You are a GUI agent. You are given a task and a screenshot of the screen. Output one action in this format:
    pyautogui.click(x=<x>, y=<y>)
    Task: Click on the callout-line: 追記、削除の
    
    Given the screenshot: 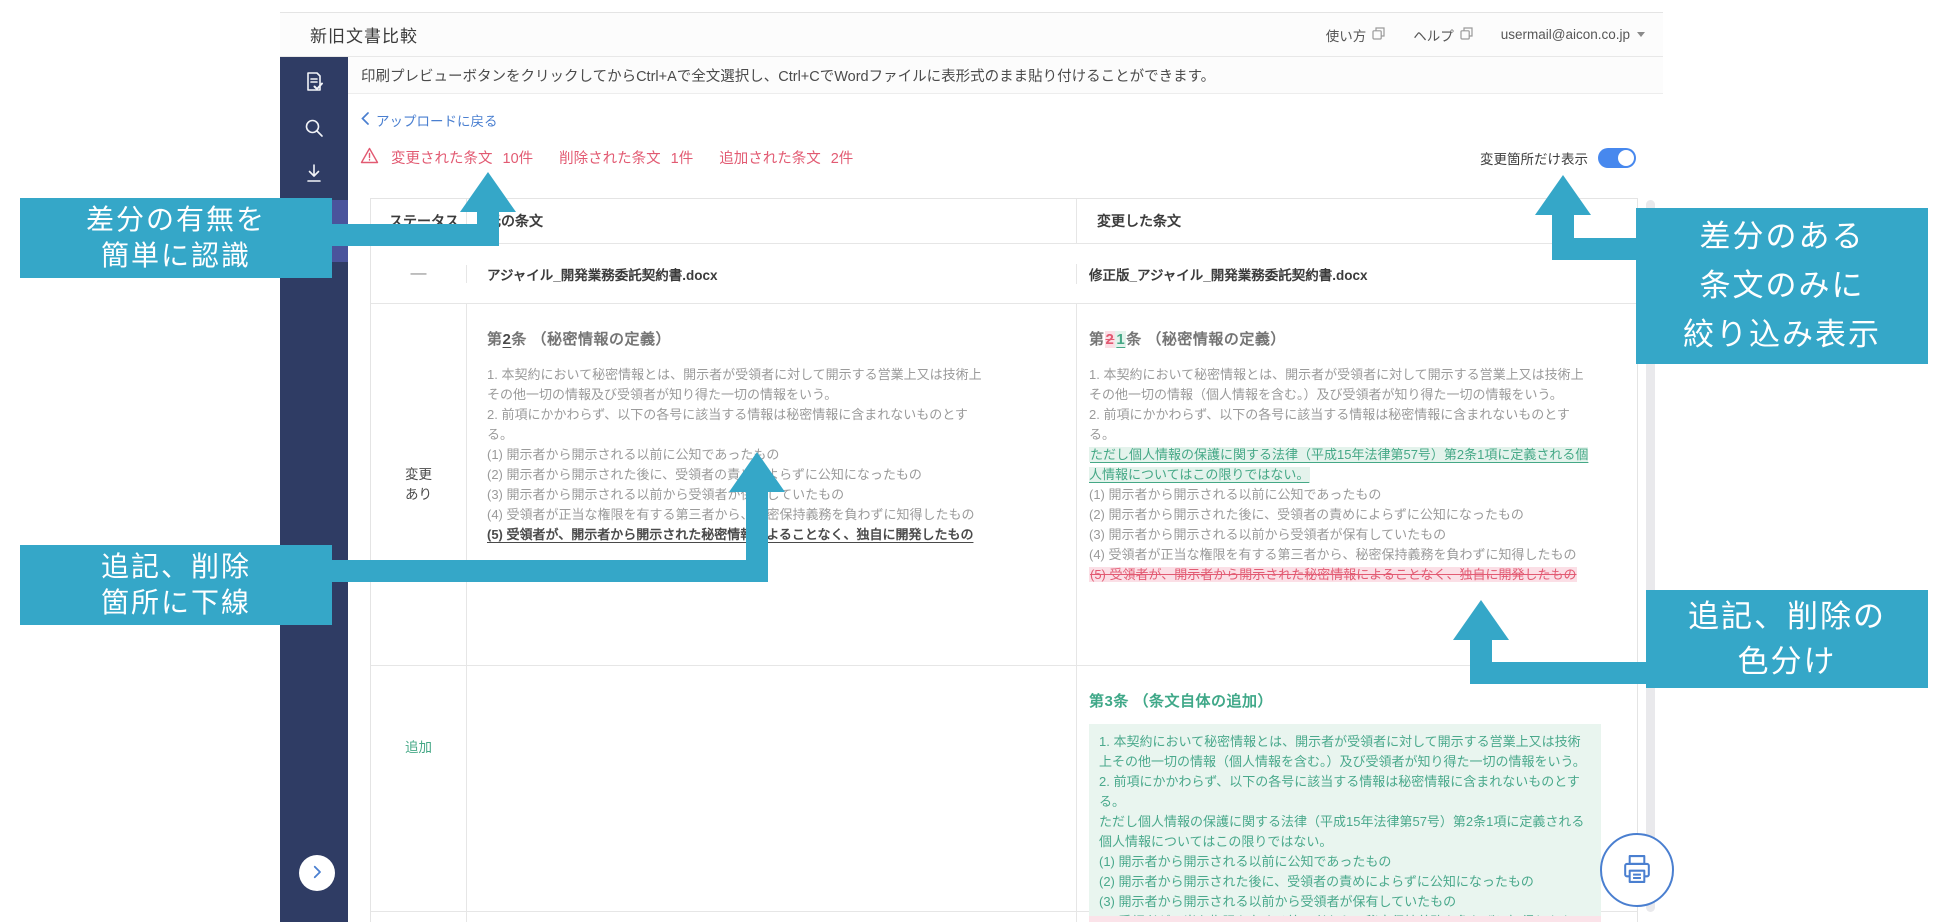 What is the action you would take?
    pyautogui.click(x=1787, y=616)
    